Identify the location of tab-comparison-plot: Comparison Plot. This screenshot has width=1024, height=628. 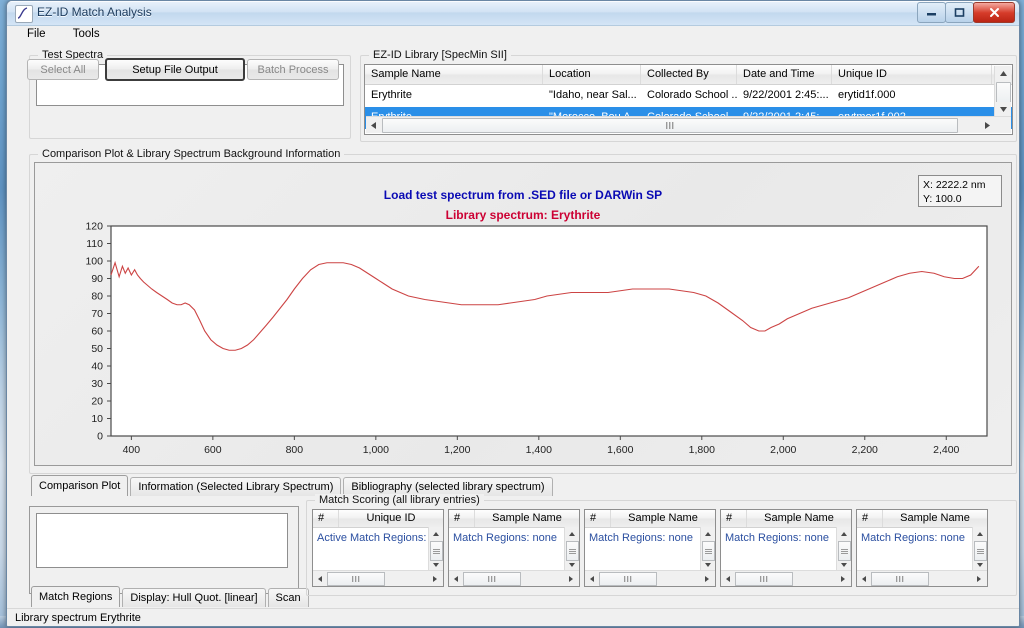
(80, 485).